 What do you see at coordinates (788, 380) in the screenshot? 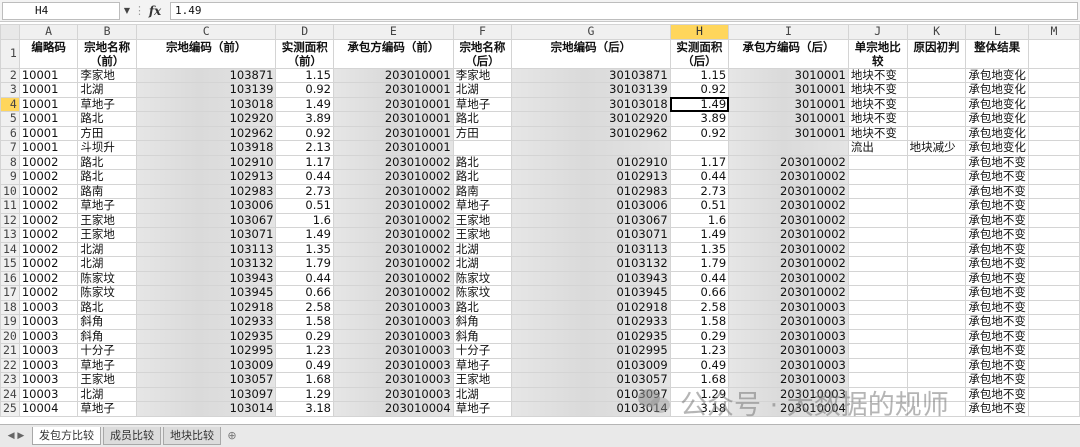
I see `cell: 203010003` at bounding box center [788, 380].